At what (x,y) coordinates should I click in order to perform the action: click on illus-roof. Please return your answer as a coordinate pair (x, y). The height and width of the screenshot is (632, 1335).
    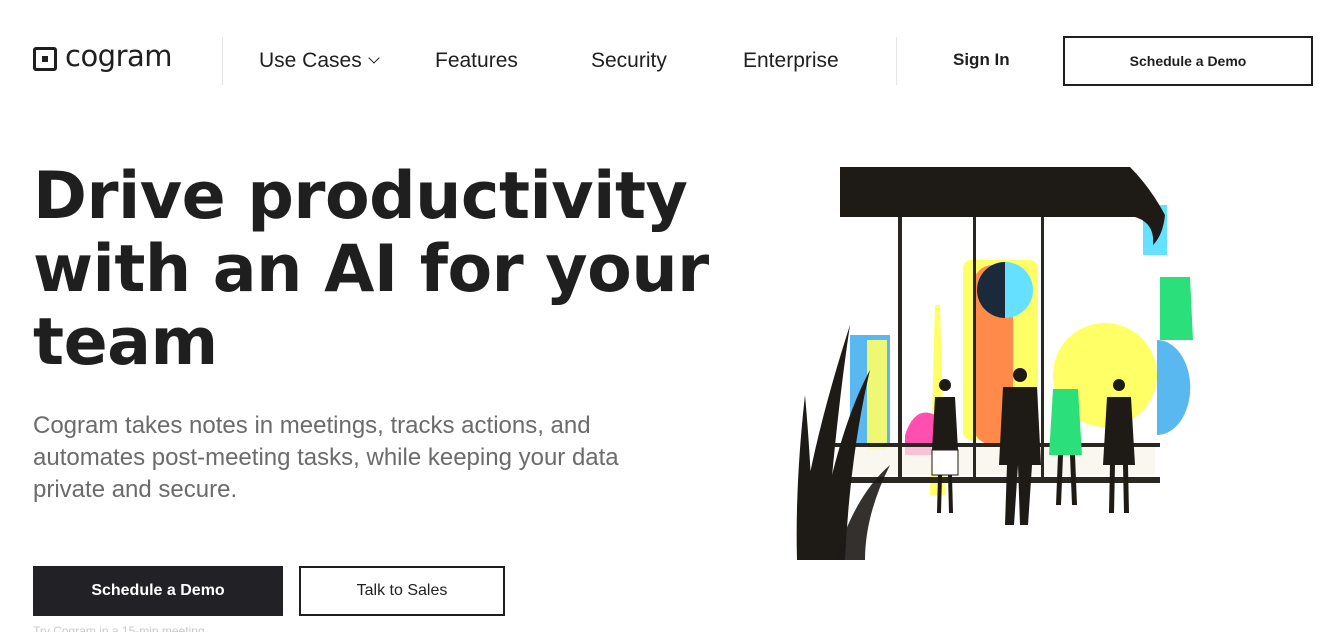
    Looking at the image, I should click on (1002, 206).